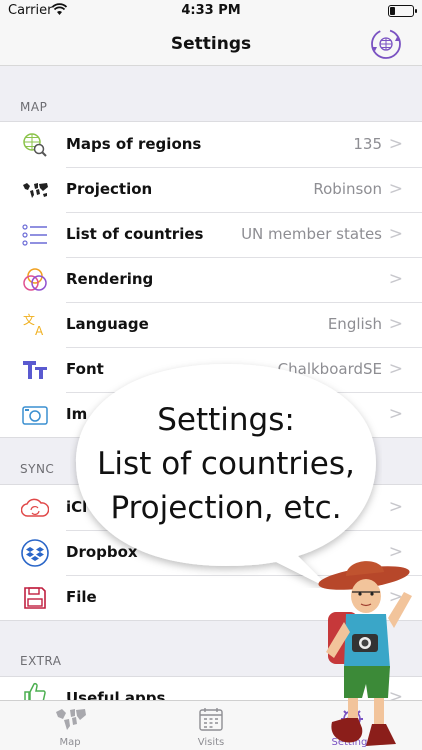 This screenshot has width=422, height=750. Describe the element at coordinates (35, 145) in the screenshot. I see `globe-search-icon` at that location.